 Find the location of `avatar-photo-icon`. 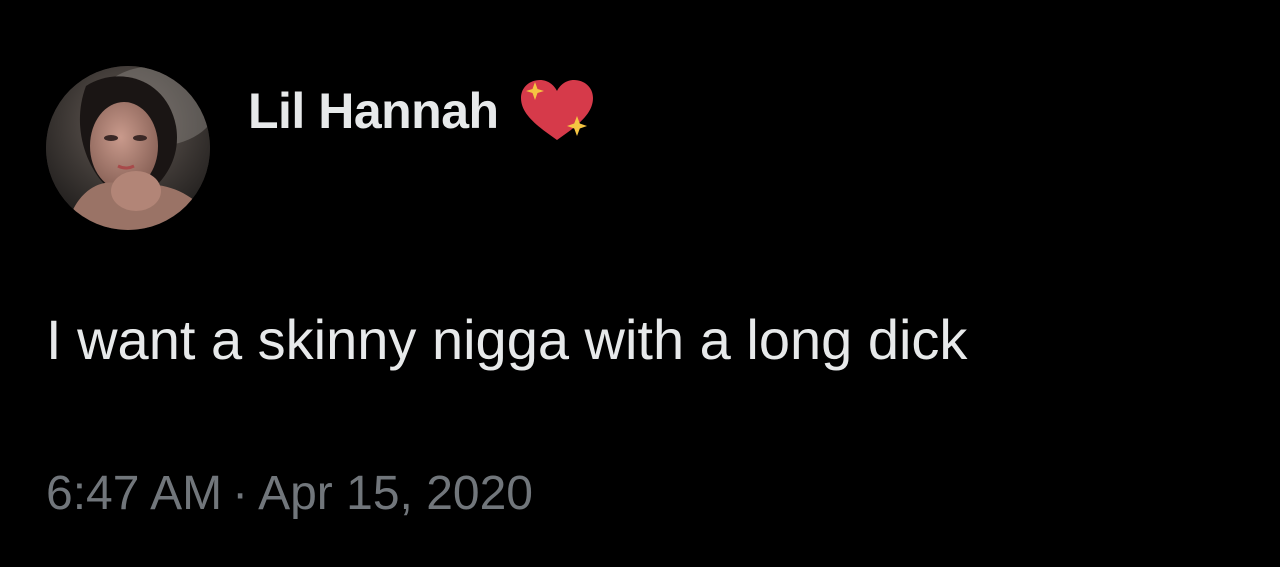

avatar-photo-icon is located at coordinates (128, 148).